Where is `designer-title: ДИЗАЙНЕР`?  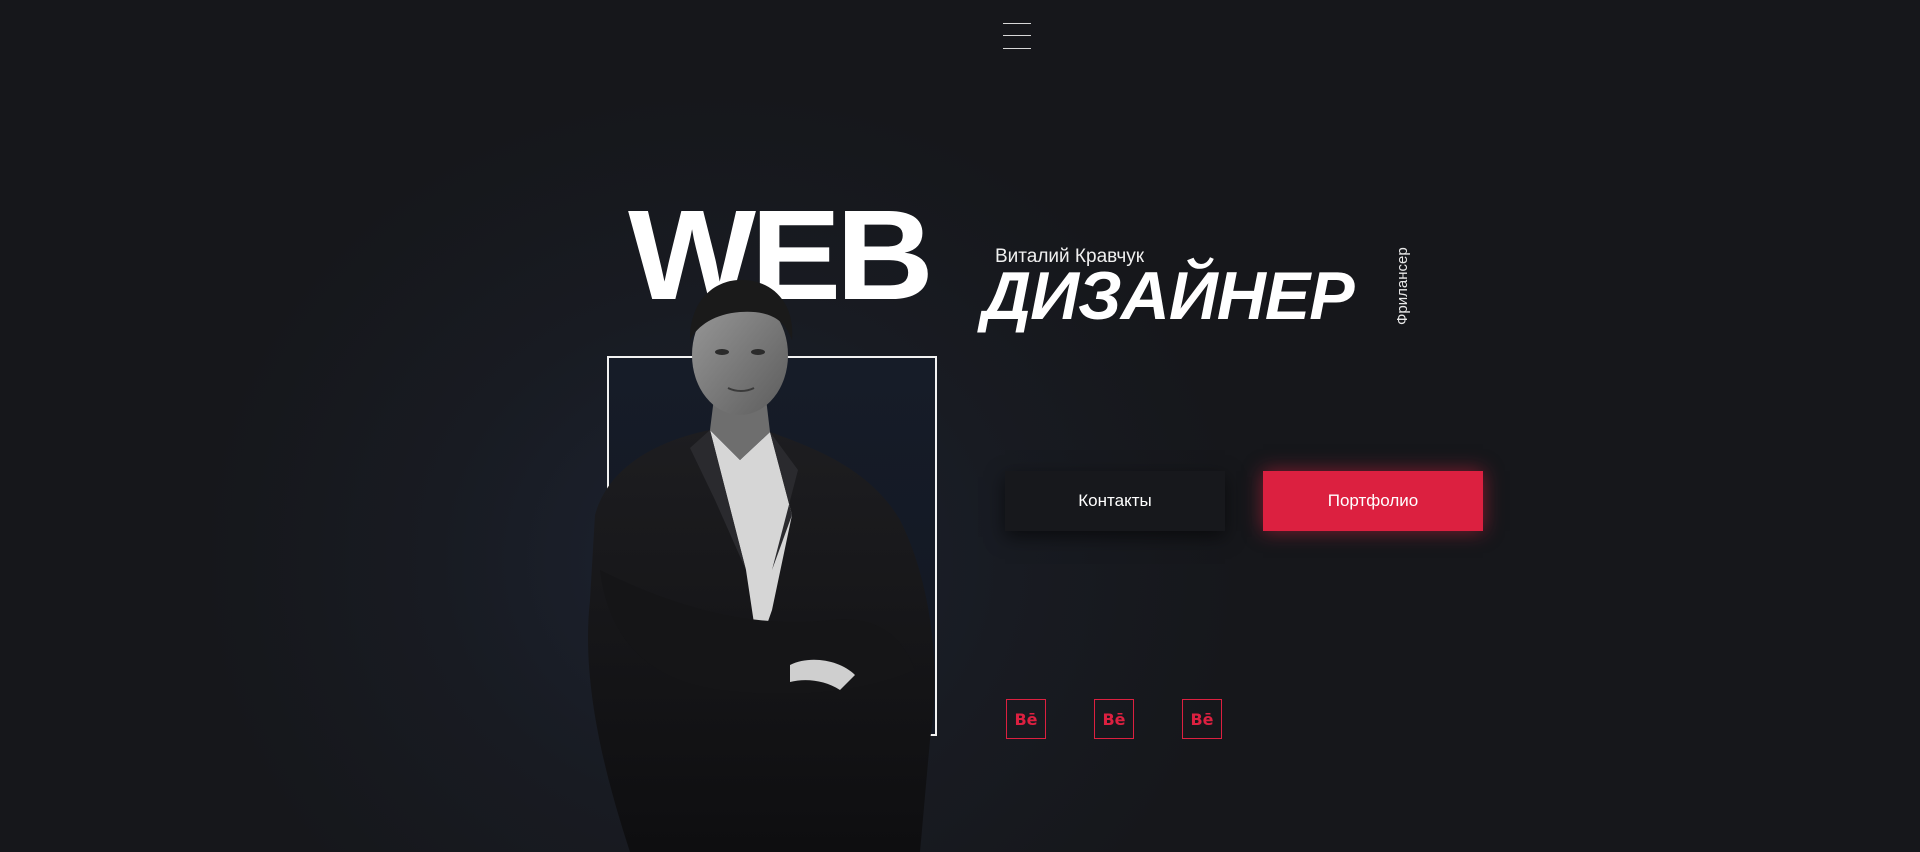 designer-title: ДИЗАЙНЕР is located at coordinates (1168, 296).